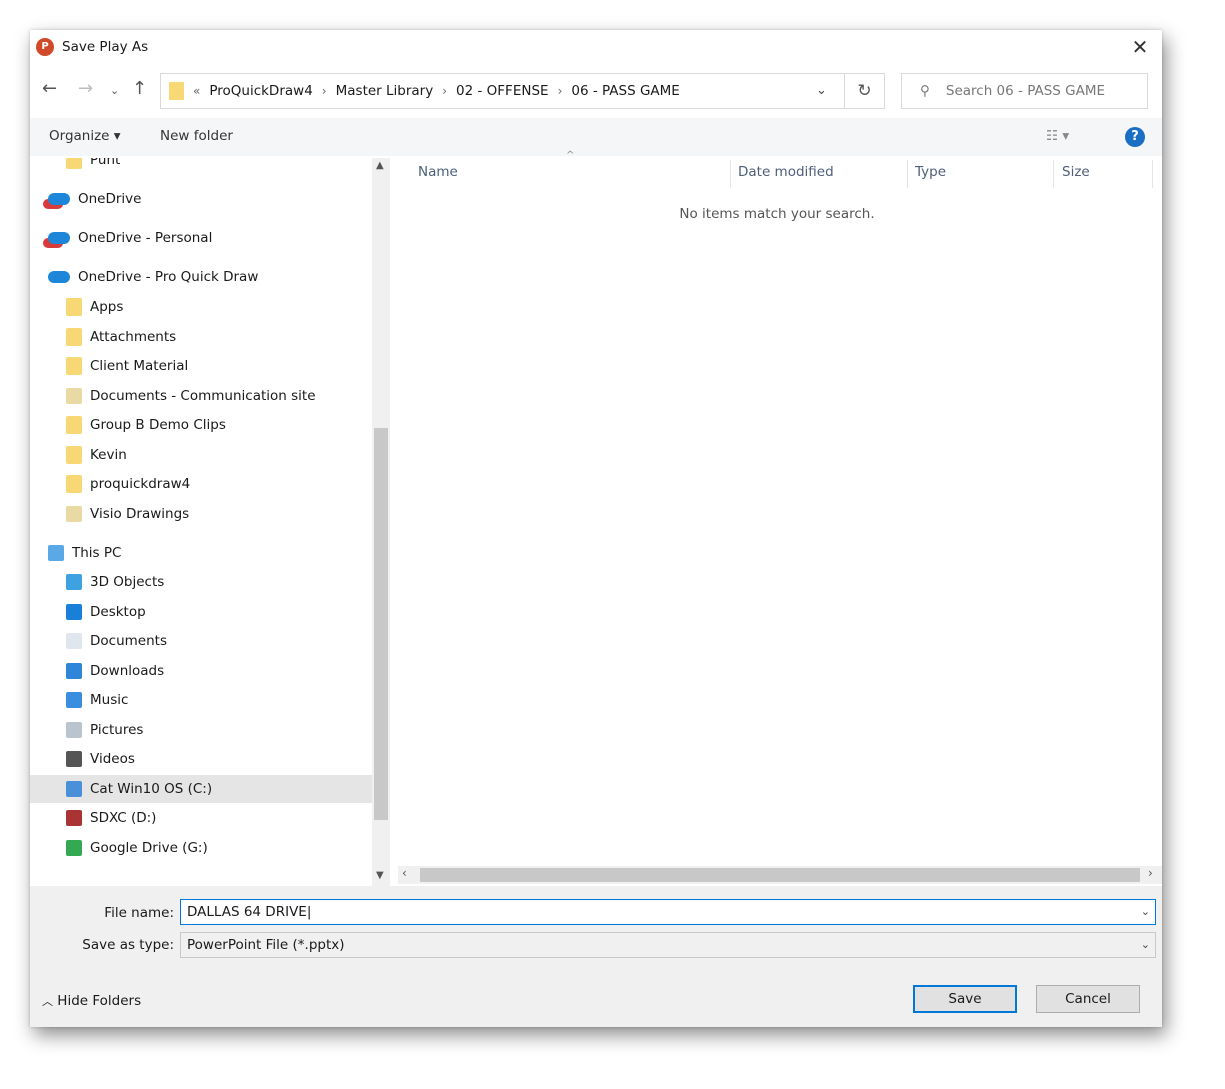 The width and height of the screenshot is (1225, 1089). Describe the element at coordinates (85, 136) in the screenshot. I see `organize-button: Organize ▾` at that location.